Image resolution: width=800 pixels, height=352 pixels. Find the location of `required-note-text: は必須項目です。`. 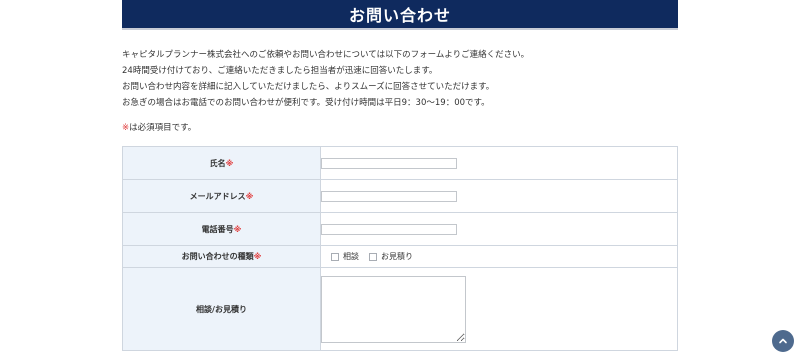

required-note-text: は必須項目です。 is located at coordinates (163, 128).